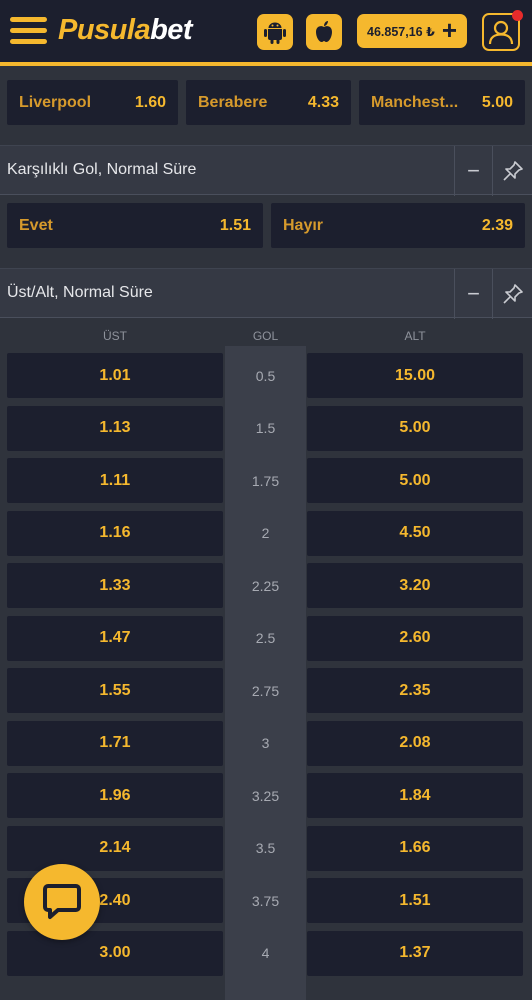 This screenshot has height=1000, width=532. What do you see at coordinates (401, 31) in the screenshot?
I see `balance-amount: 46.857,16 ₺` at bounding box center [401, 31].